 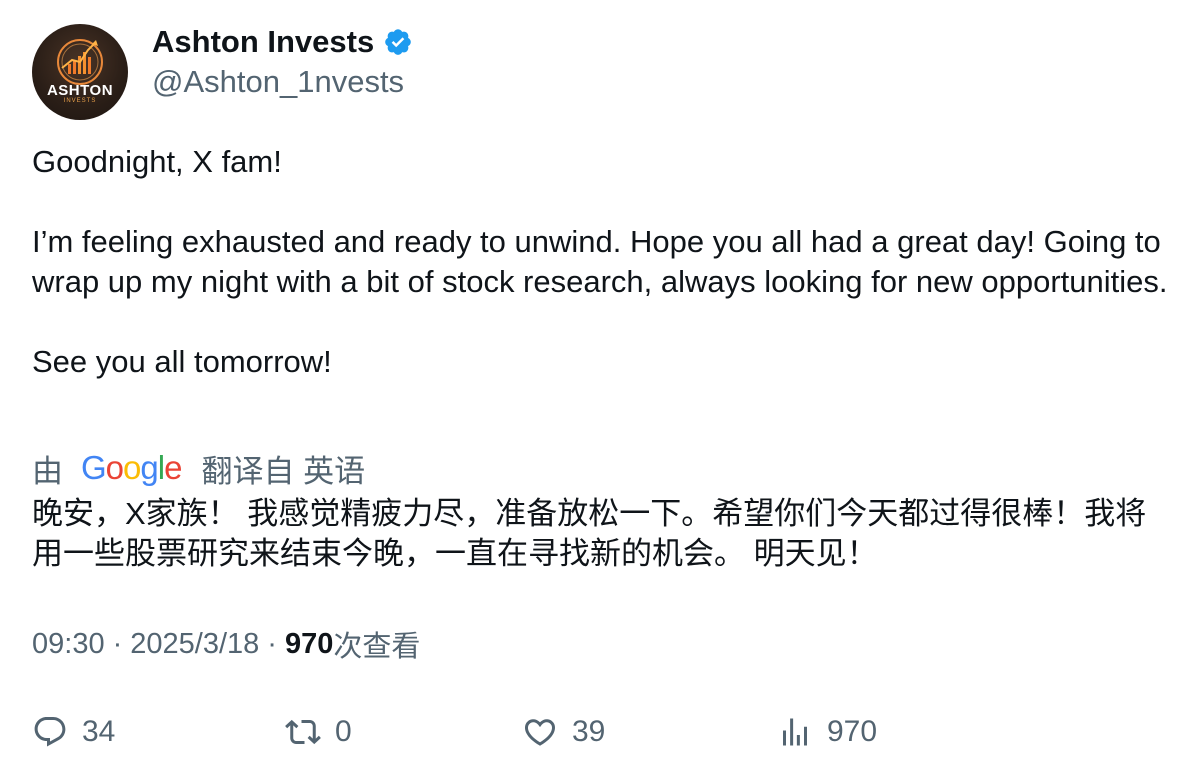 I want to click on avatar: ASHTON INVESTS, so click(x=80, y=72).